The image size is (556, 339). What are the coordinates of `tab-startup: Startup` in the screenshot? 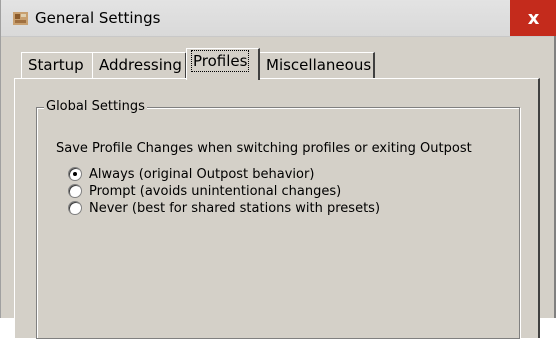 It's located at (57, 65).